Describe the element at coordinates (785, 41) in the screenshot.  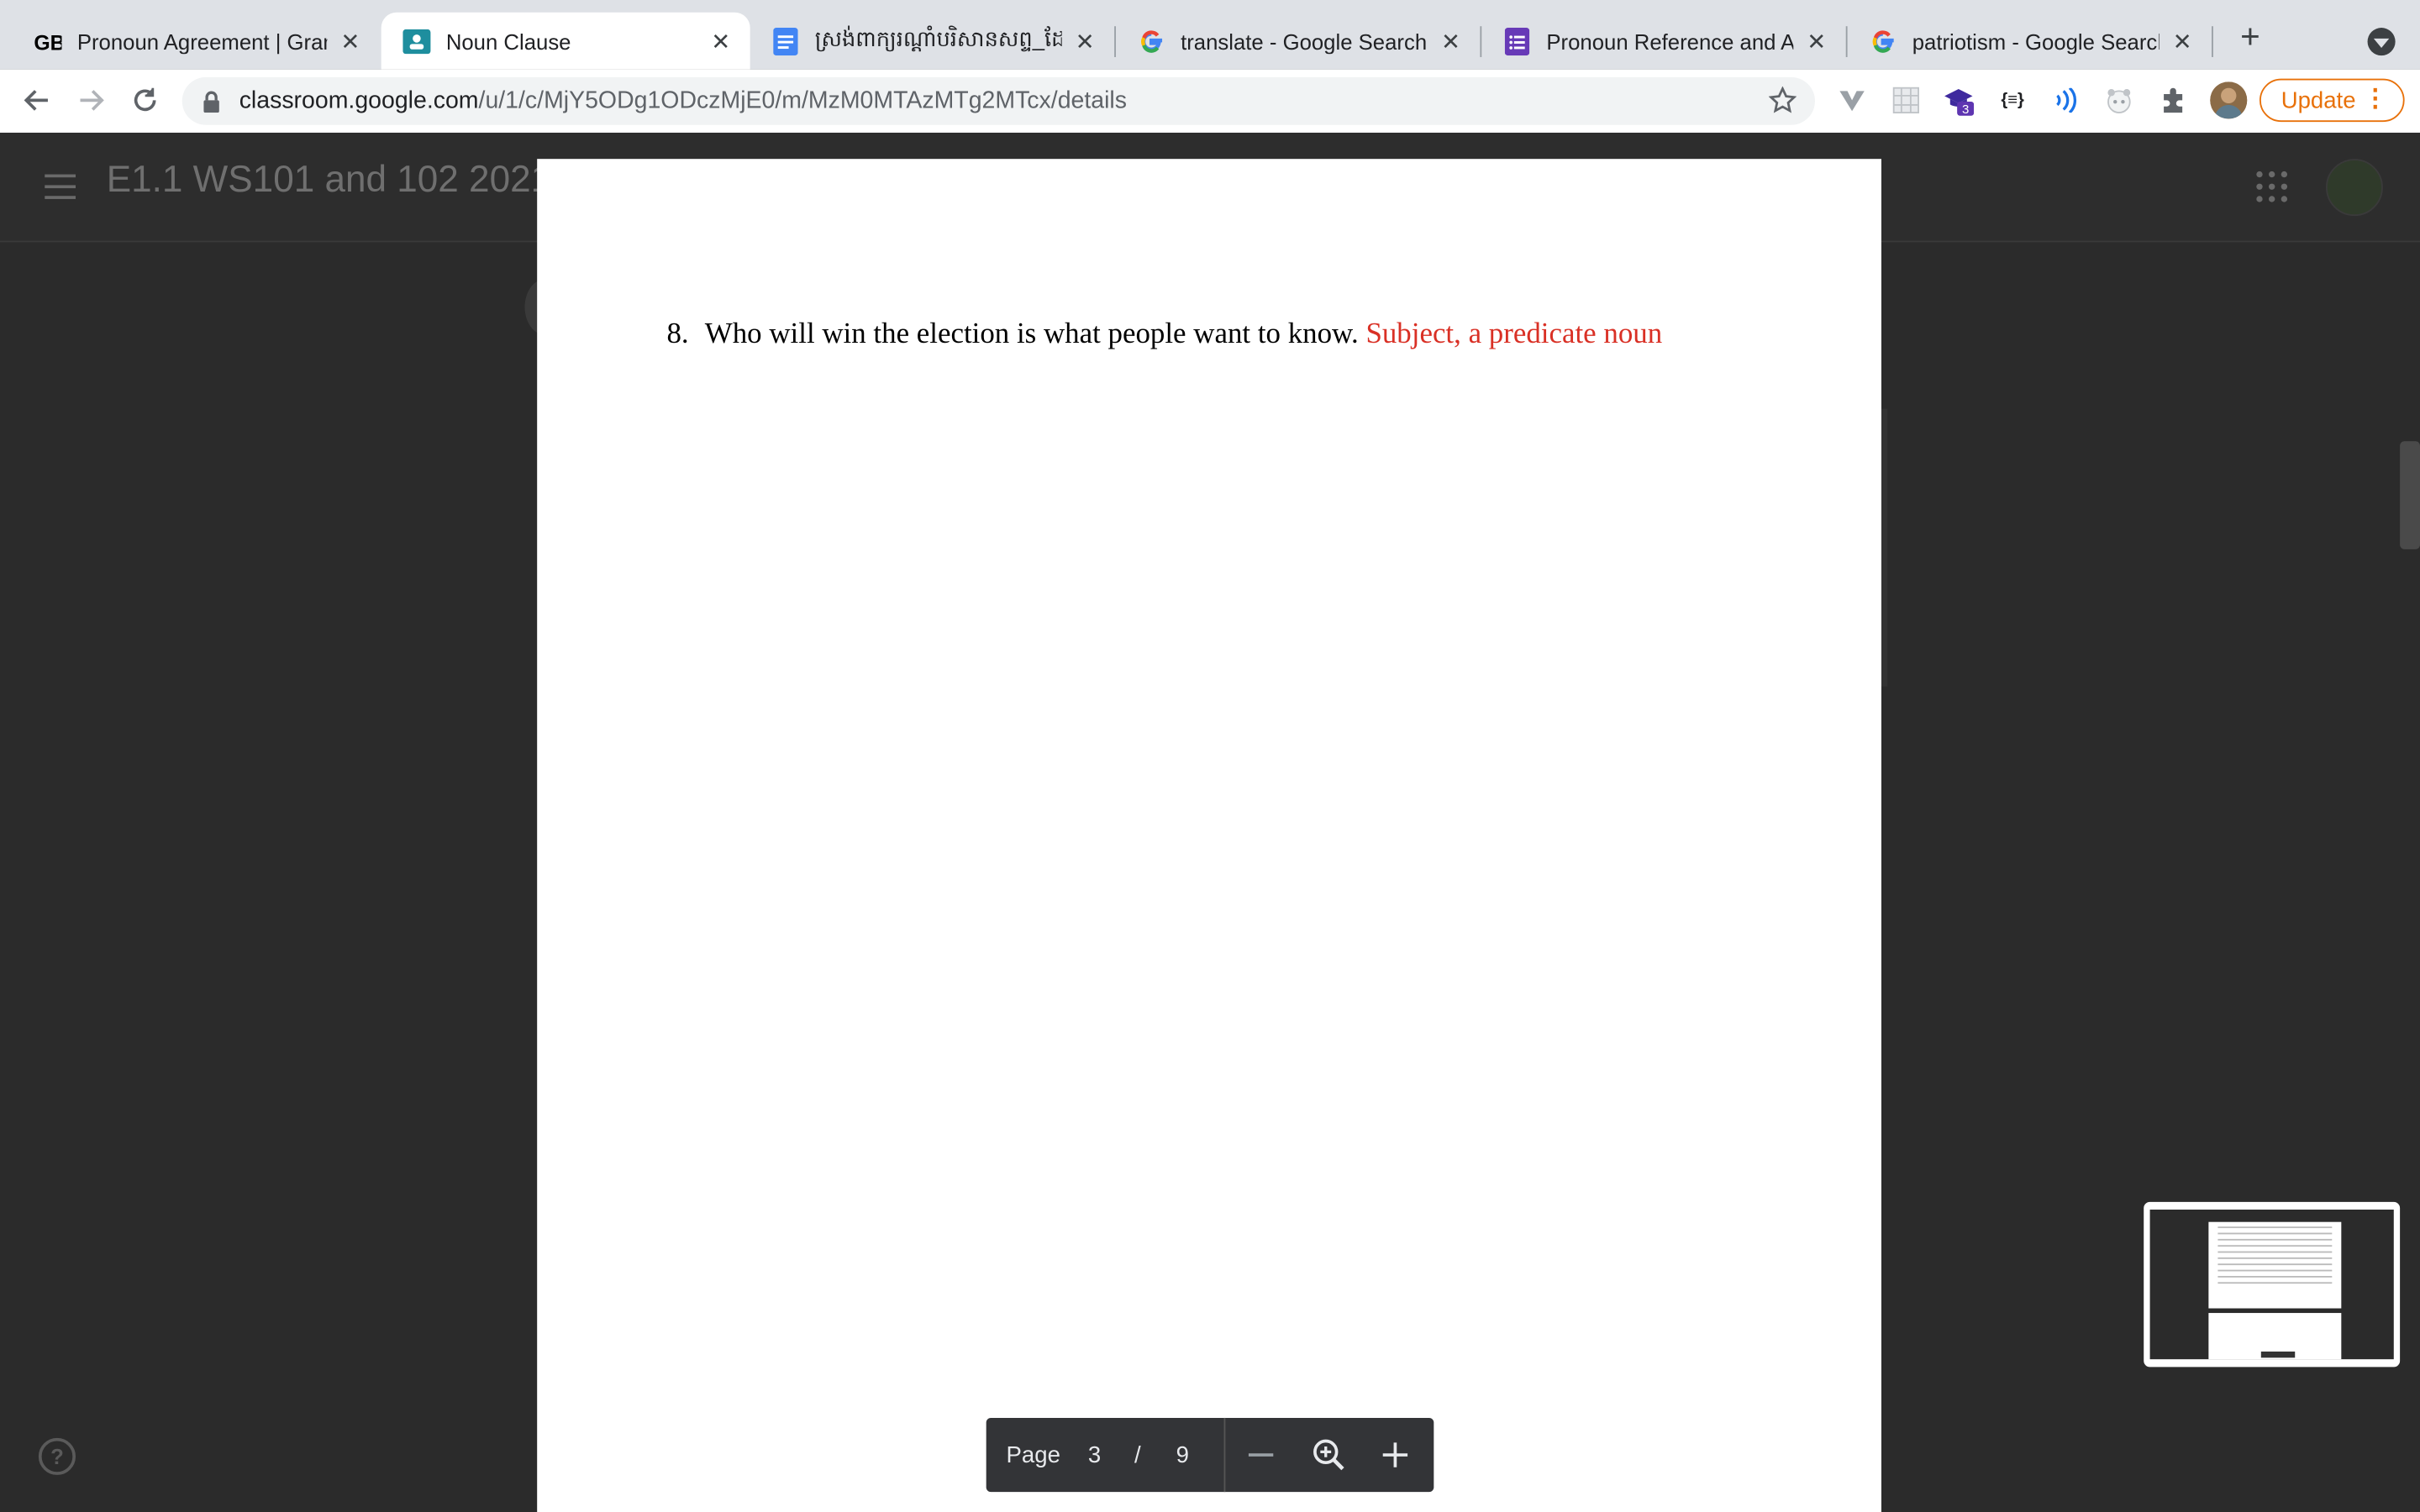
I see `google-docs-icon` at that location.